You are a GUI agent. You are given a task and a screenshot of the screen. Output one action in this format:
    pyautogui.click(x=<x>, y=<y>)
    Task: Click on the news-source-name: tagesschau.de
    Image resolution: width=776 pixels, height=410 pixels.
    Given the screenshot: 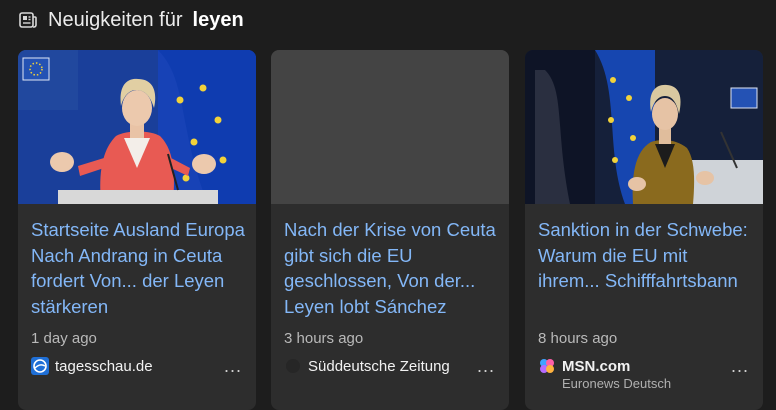 What is the action you would take?
    pyautogui.click(x=104, y=366)
    